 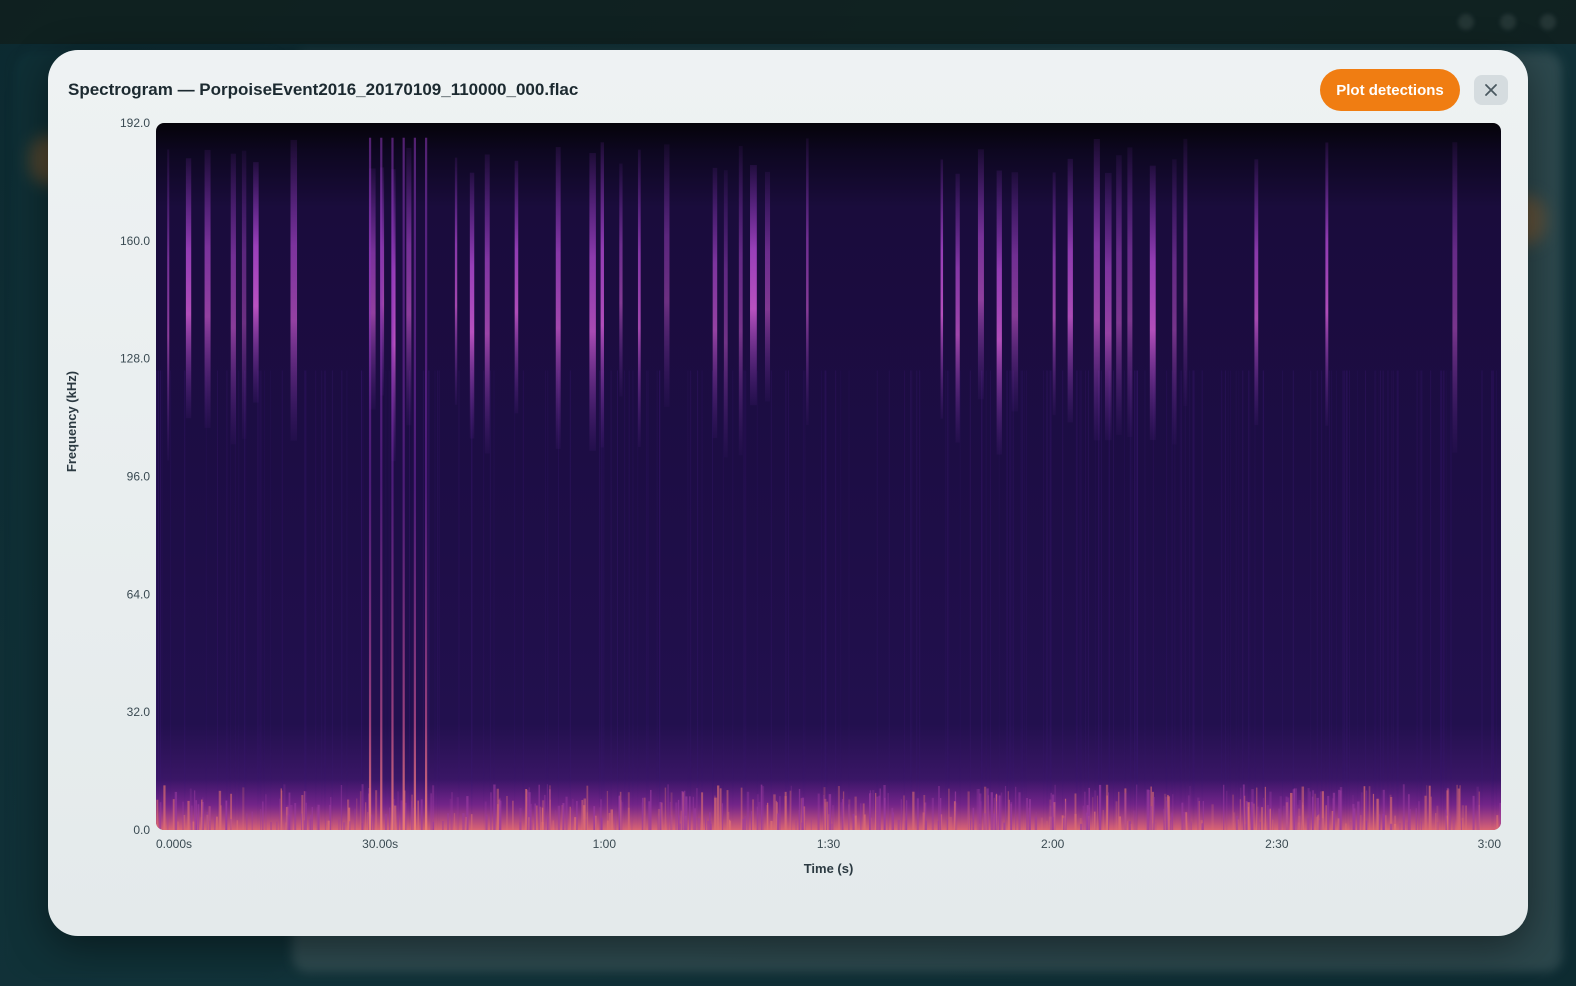 I want to click on y-tick-label: 32.0, so click(x=139, y=712).